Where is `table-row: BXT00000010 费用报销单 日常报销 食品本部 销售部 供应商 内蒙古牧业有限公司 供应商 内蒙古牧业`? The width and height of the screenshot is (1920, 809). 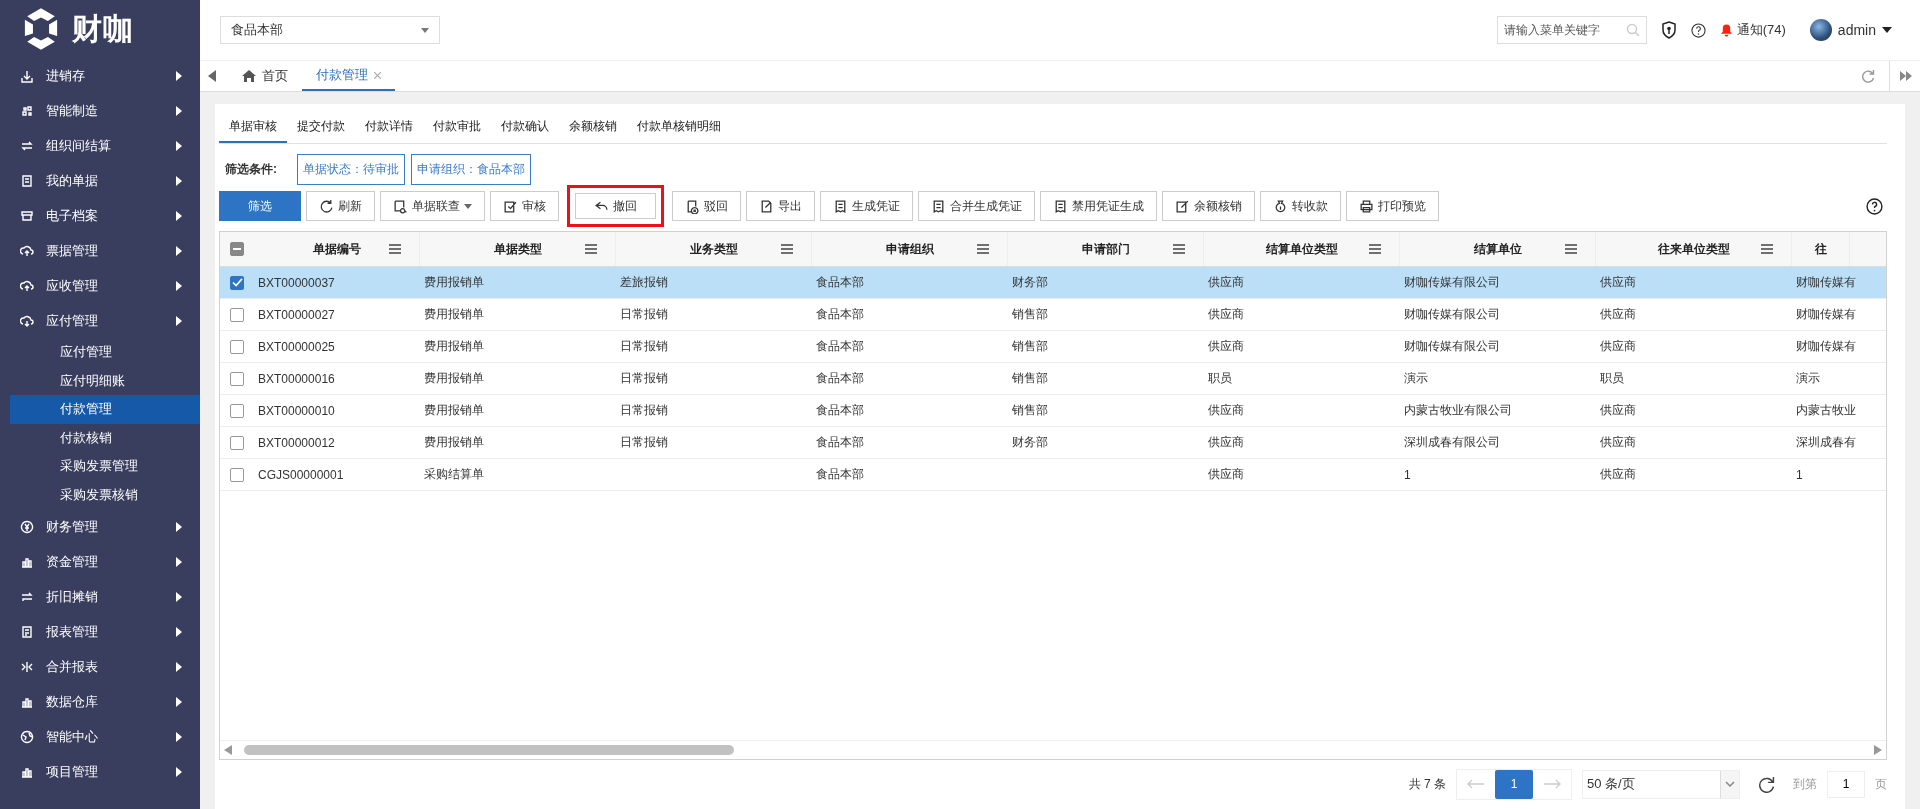 table-row: BXT00000010 费用报销单 日常报销 食品本部 销售部 供应商 内蒙古牧业有限公司 供应商 内蒙古牧业 is located at coordinates (1053, 411).